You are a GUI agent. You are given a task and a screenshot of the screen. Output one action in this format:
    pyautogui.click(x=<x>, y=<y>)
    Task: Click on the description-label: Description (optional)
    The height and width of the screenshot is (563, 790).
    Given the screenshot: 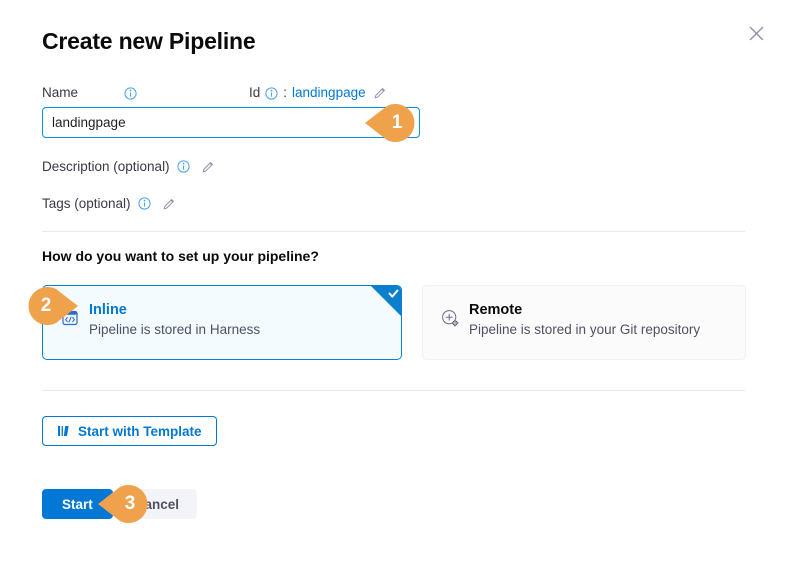 What is the action you would take?
    pyautogui.click(x=106, y=166)
    